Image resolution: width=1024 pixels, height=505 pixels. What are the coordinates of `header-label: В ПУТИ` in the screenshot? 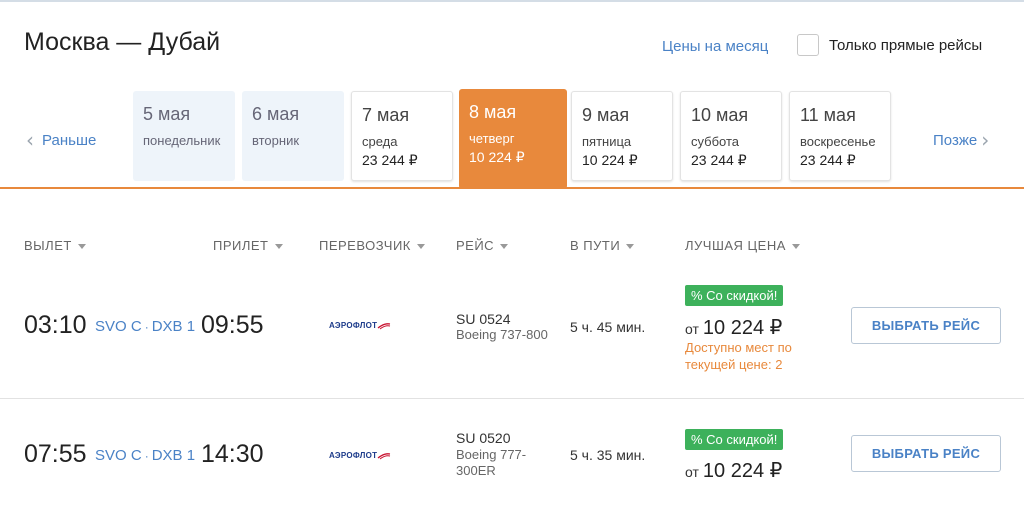 It's located at (595, 245).